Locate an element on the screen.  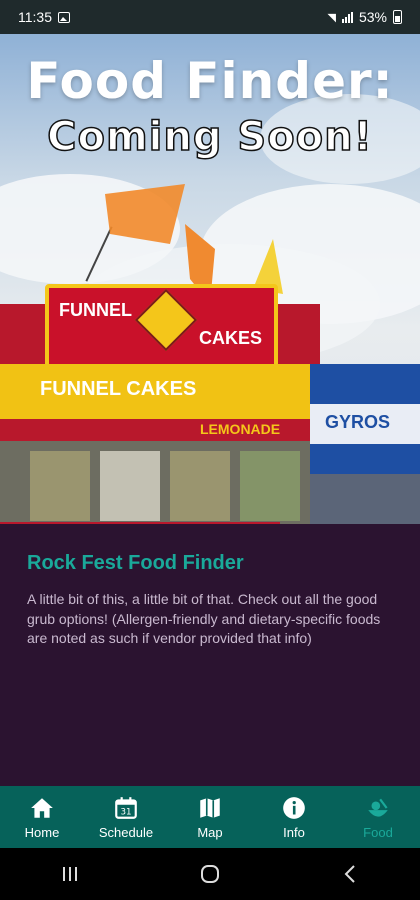
page-heading: Rock Fest Food Finder is located at coordinates (135, 563).